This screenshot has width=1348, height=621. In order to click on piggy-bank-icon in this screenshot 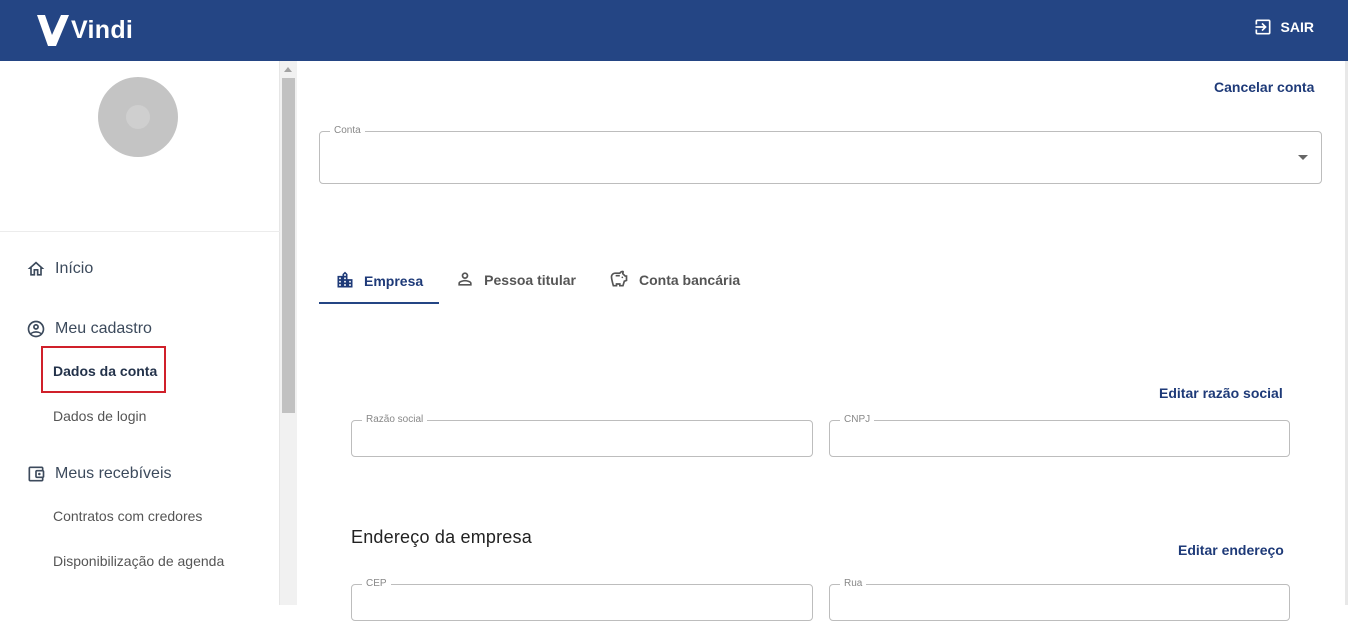, I will do `click(619, 278)`.